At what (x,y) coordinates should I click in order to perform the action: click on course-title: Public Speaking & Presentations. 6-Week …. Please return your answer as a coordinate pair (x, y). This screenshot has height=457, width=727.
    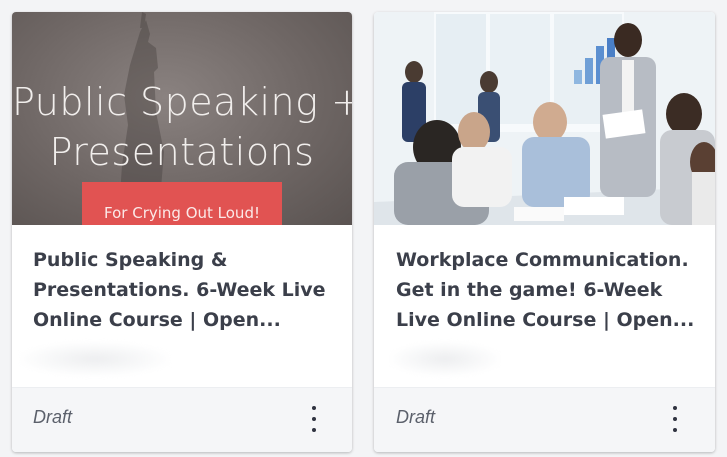
    Looking at the image, I should click on (183, 290).